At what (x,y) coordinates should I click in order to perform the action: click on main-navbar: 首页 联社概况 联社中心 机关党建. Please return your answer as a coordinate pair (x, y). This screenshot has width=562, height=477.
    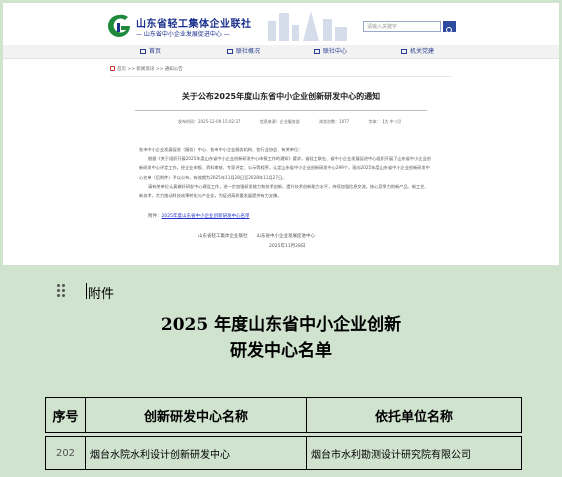
    Looking at the image, I should click on (281, 52).